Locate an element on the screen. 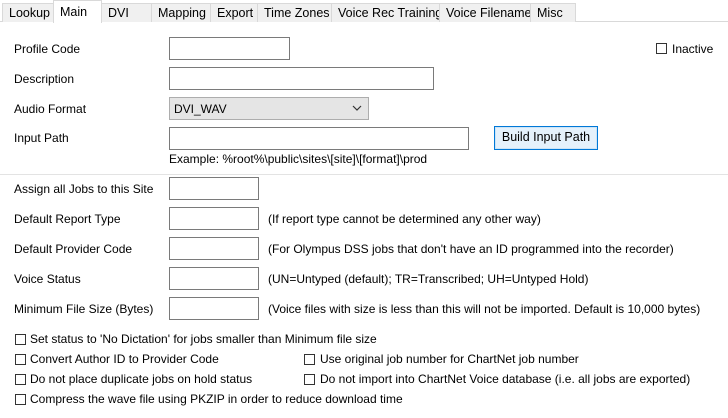  input-path-field is located at coordinates (319, 138).